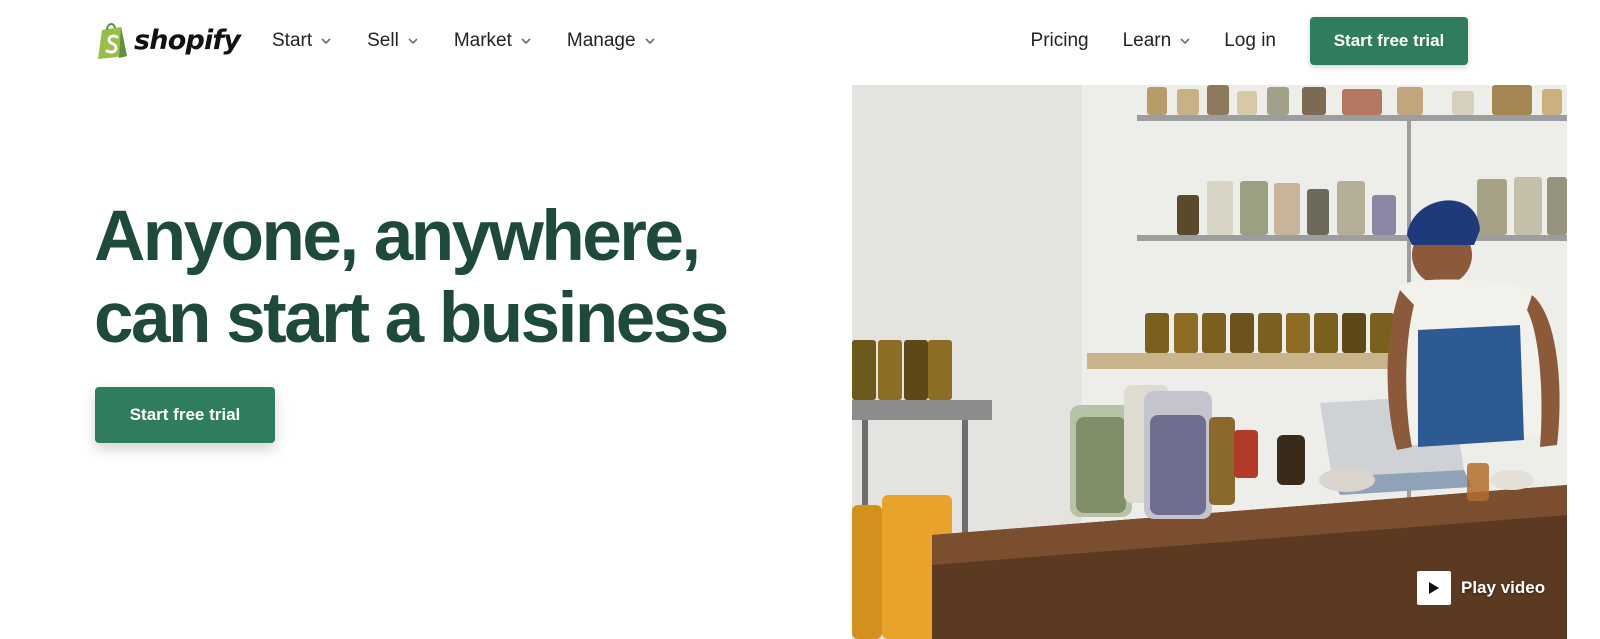  I want to click on nav-item-pricing: Pricing, so click(1060, 41).